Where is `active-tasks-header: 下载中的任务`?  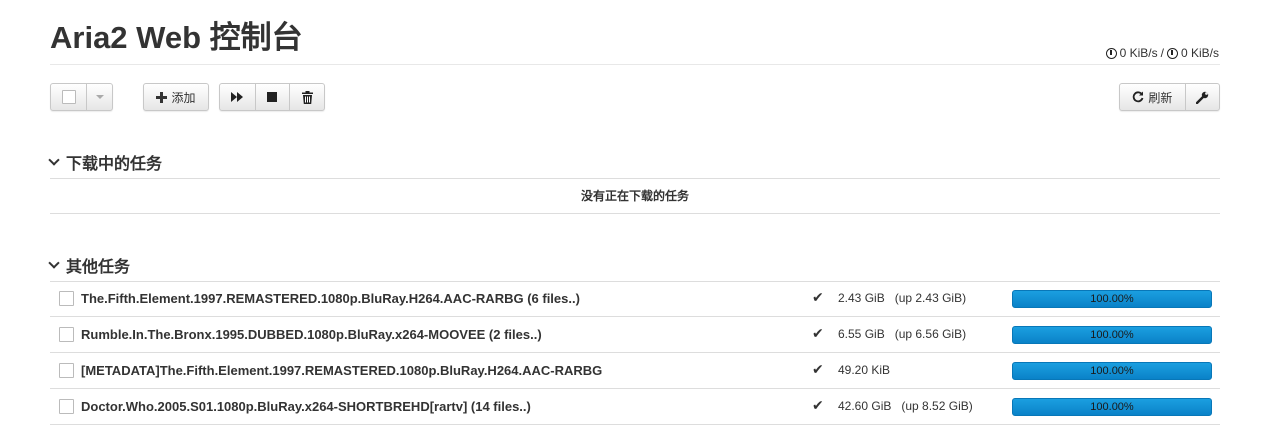 active-tasks-header: 下载中的任务 is located at coordinates (105, 162).